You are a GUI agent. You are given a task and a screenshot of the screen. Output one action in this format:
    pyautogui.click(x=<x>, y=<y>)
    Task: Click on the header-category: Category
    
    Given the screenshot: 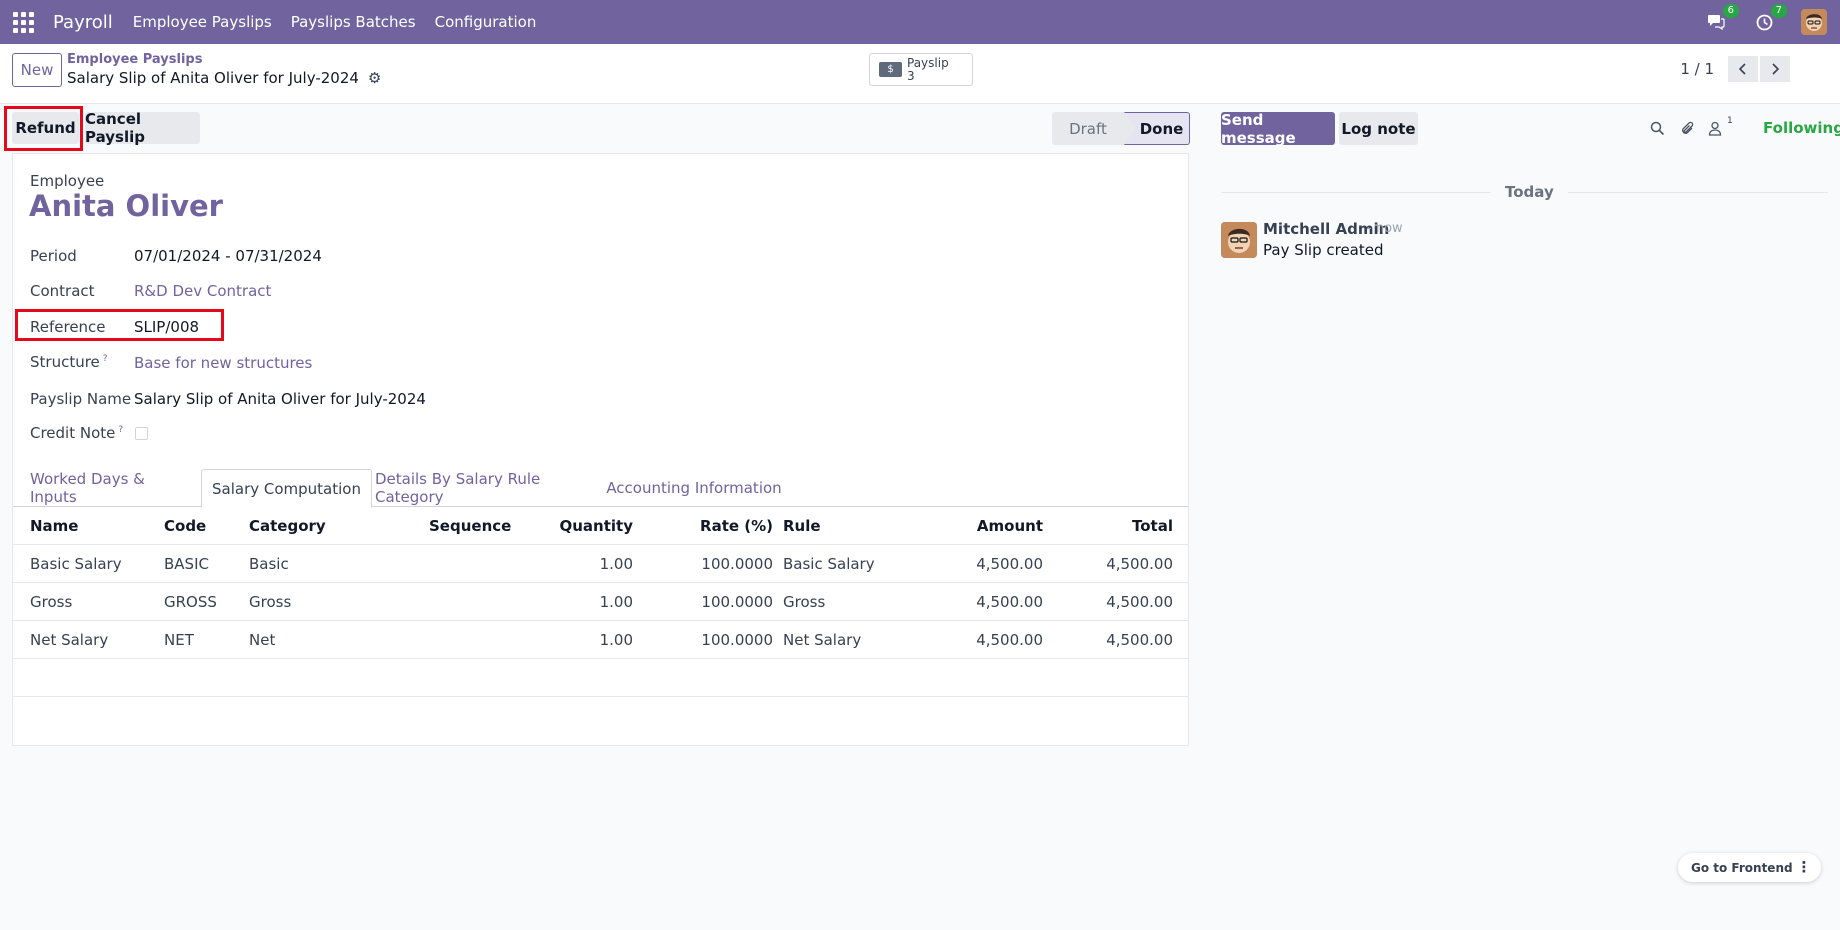 What is the action you would take?
    pyautogui.click(x=287, y=526)
    